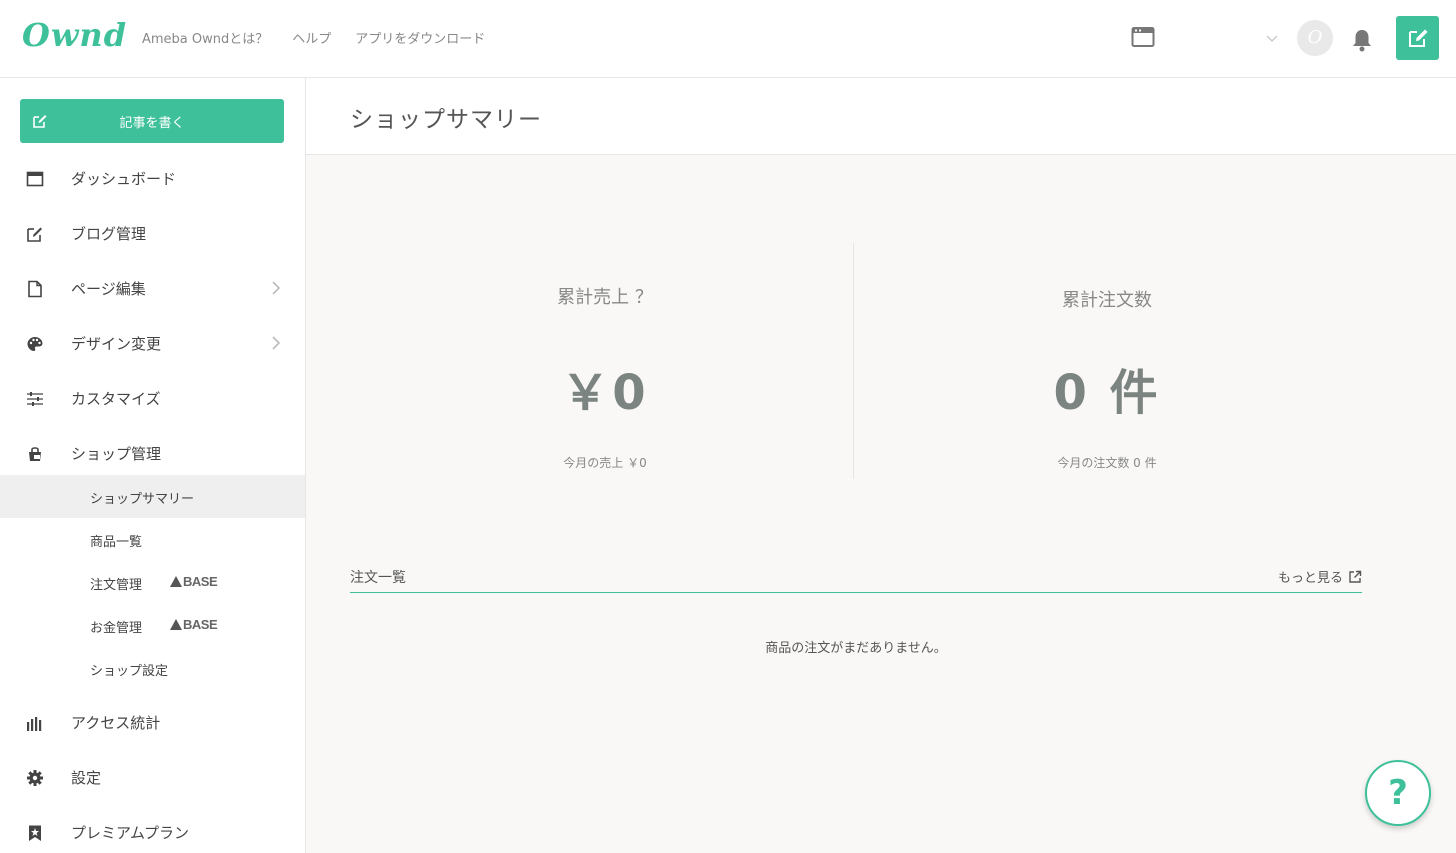 The width and height of the screenshot is (1456, 853). I want to click on sidebar-item-dashboard: ダッシュボード, so click(152, 178).